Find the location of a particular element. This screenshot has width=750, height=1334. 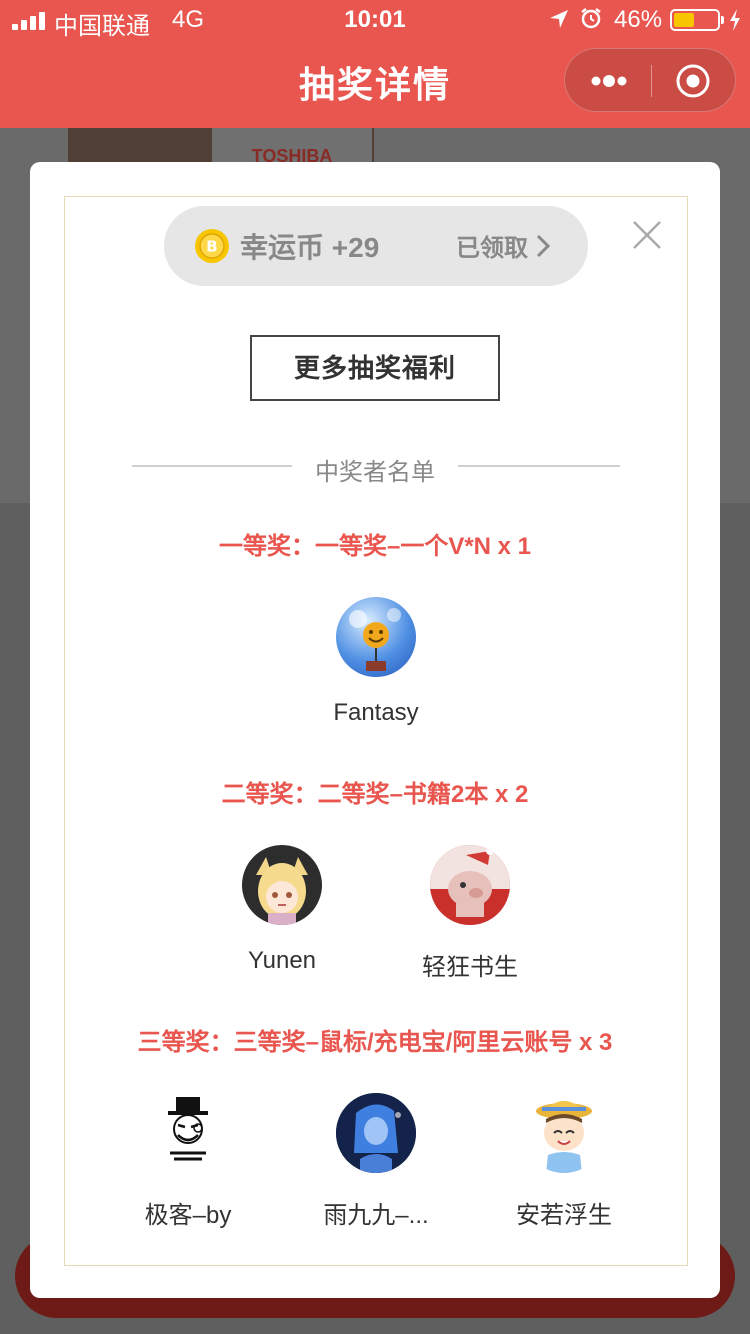

winner-name: Yunen is located at coordinates (282, 960).